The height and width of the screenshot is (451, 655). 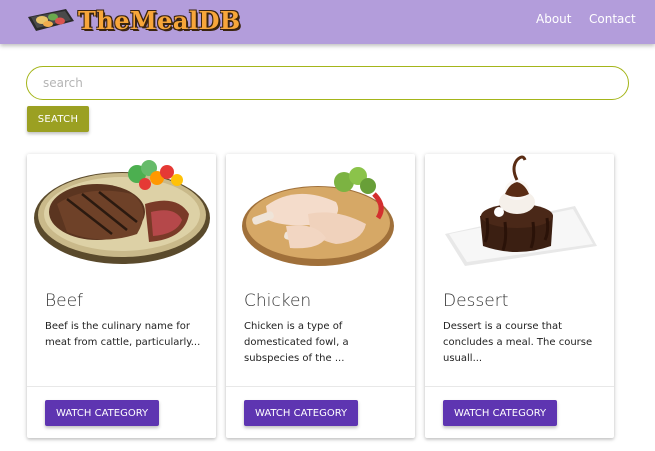 What do you see at coordinates (296, 342) in the screenshot?
I see `card-description-line: domesticated fowl, a` at bounding box center [296, 342].